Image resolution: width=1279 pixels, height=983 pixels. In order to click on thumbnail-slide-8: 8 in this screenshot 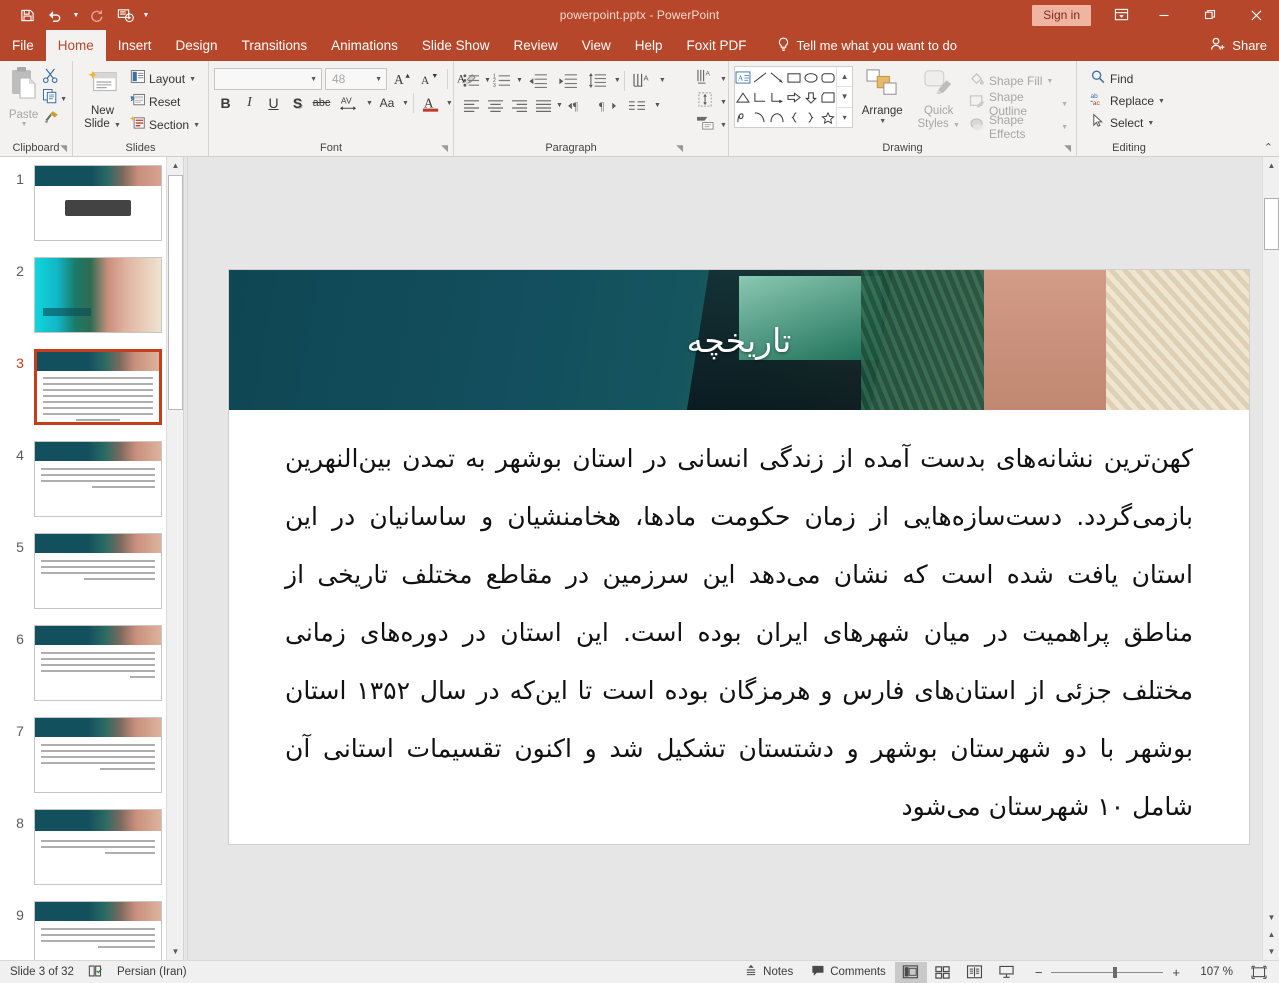, I will do `click(91, 855)`.